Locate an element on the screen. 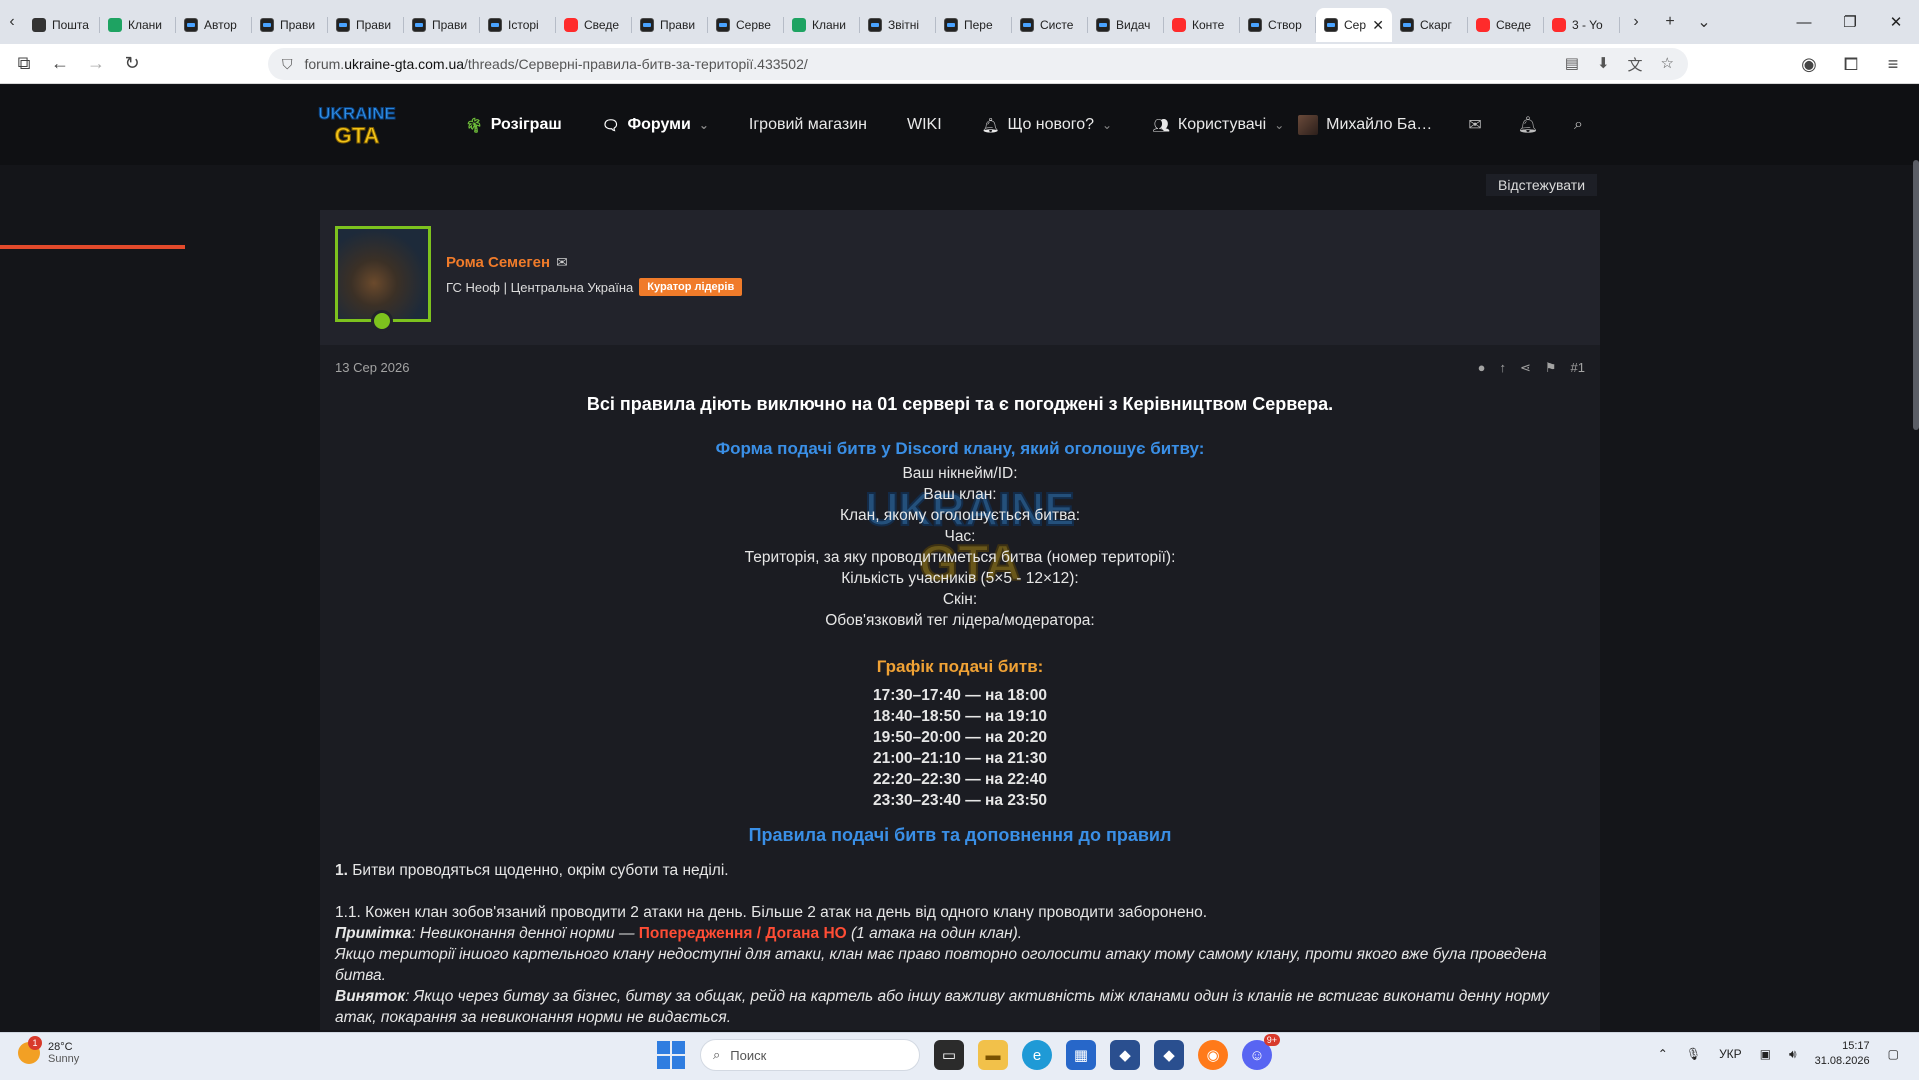 Image resolution: width=1919 pixels, height=1080 pixels. tab-title: Клани is located at coordinates (829, 25).